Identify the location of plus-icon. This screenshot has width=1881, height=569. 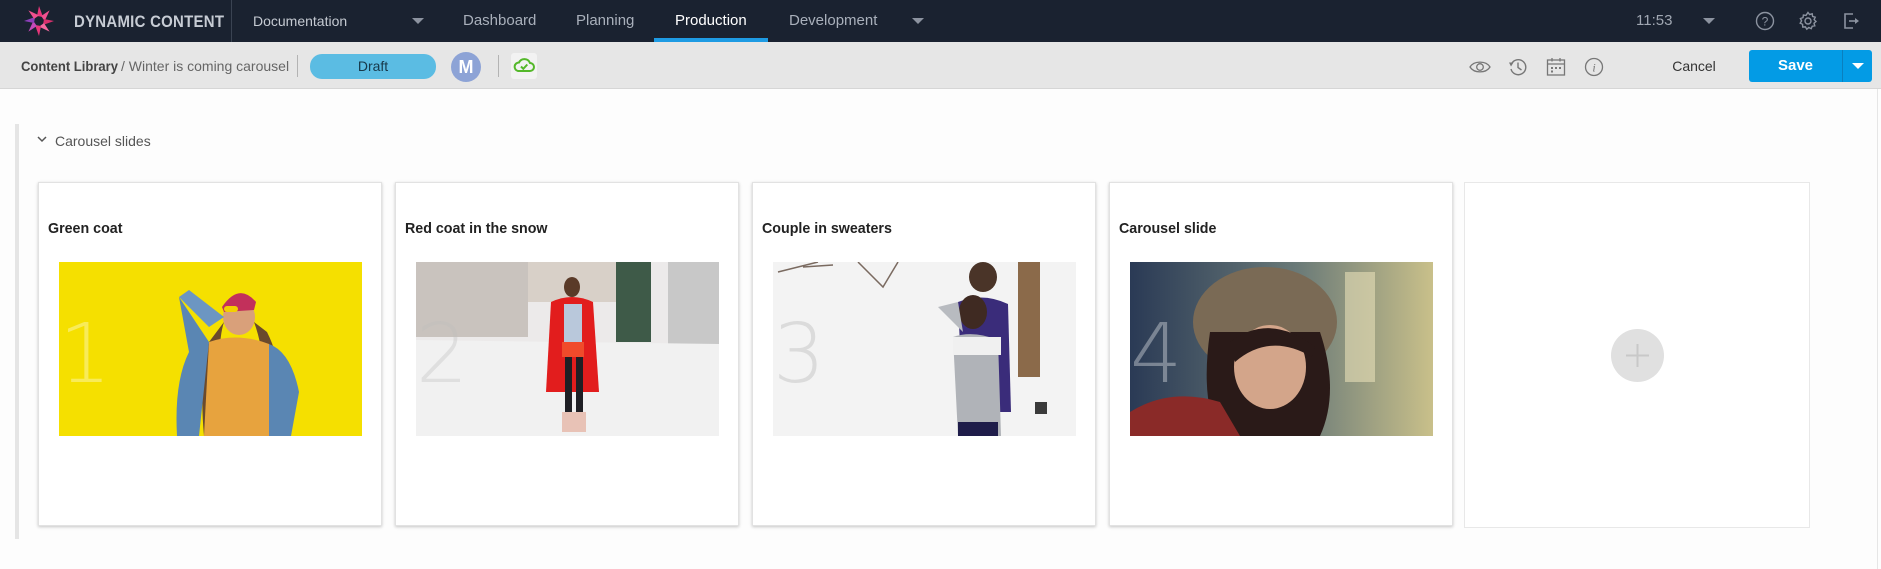
(1637, 355).